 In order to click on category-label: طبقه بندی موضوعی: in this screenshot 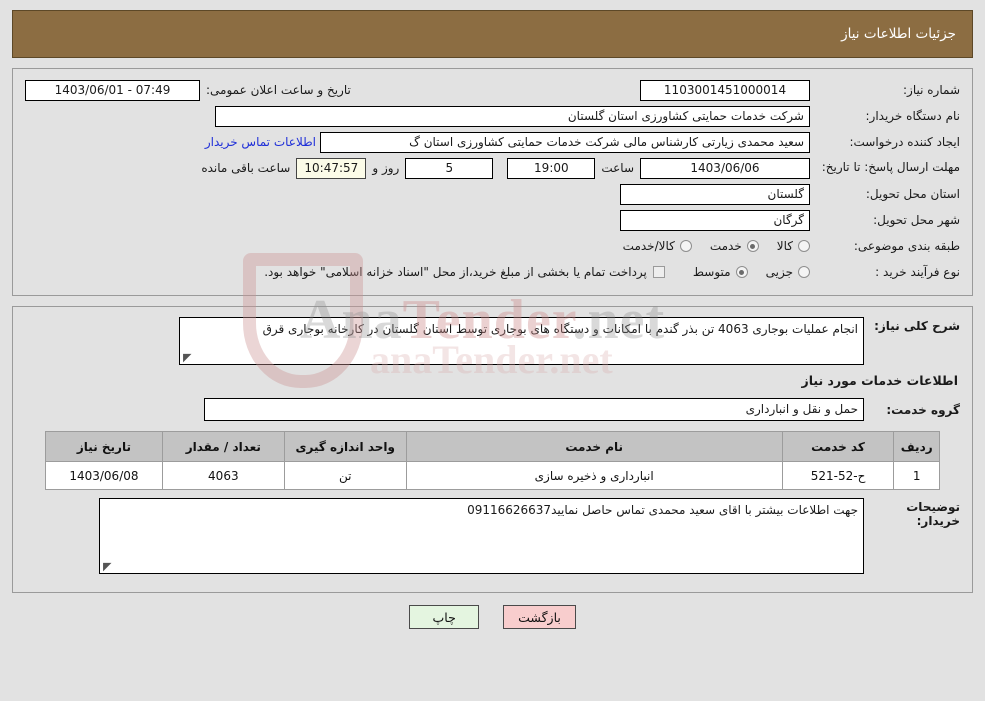, I will do `click(906, 245)`.